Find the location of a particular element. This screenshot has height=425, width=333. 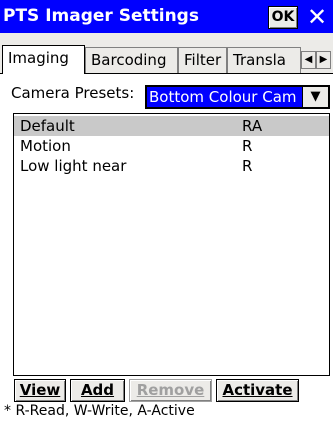

view-button: View is located at coordinates (40, 390).